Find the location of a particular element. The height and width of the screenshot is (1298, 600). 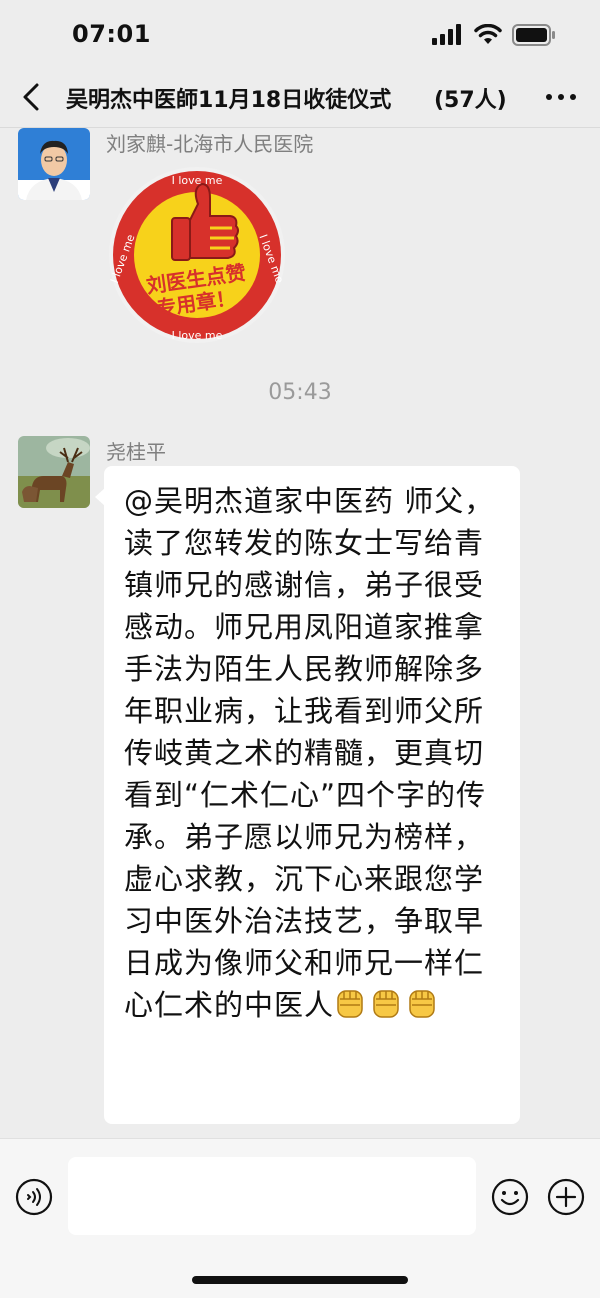

message-input is located at coordinates (272, 1196).